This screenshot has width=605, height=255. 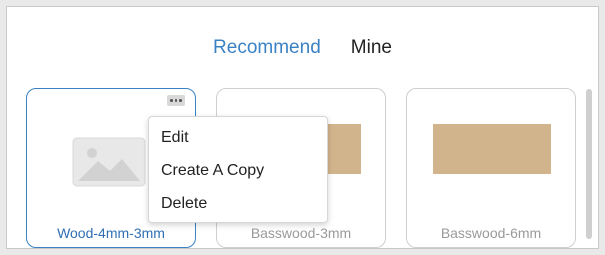 I want to click on placeholder-image-icon, so click(x=109, y=162).